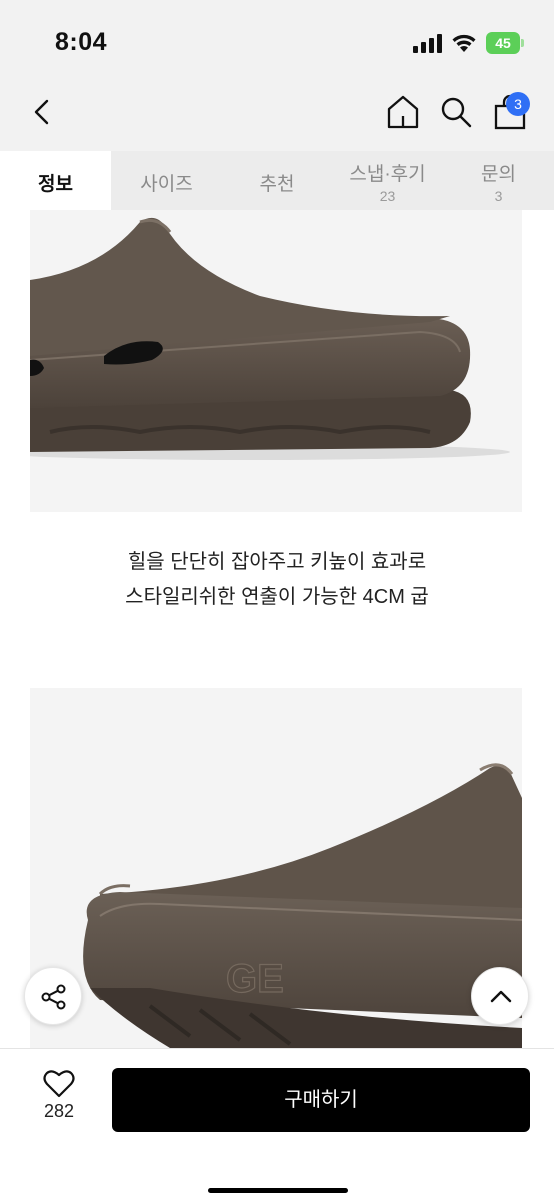 Image resolution: width=554 pixels, height=1200 pixels. I want to click on status-time: 8:04, so click(81, 42).